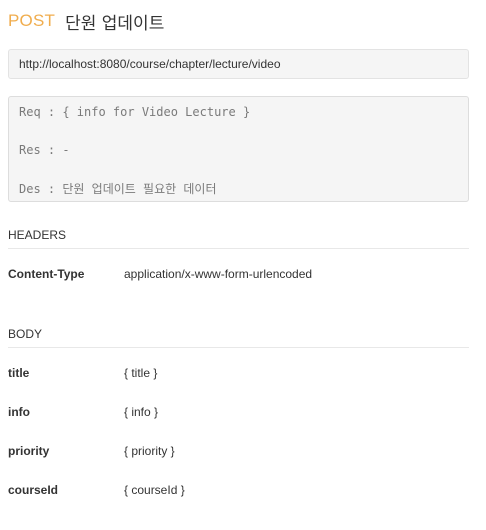  I want to click on body-param-key: title, so click(19, 373).